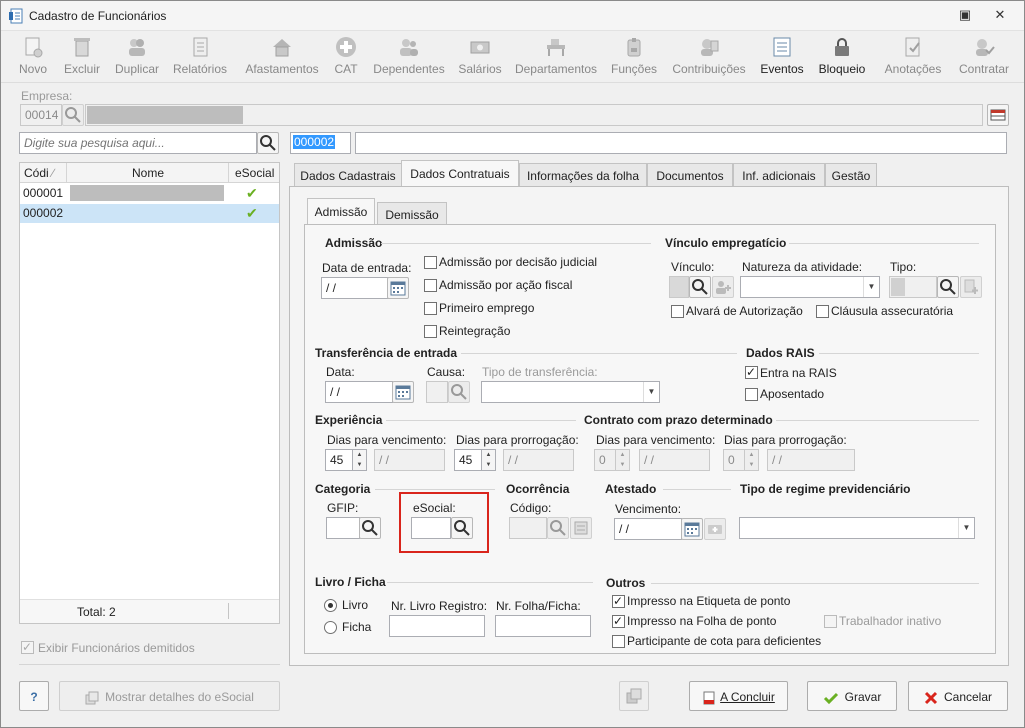  What do you see at coordinates (460, 173) in the screenshot?
I see `tab-dados-contratuais: Dados Contratuais` at bounding box center [460, 173].